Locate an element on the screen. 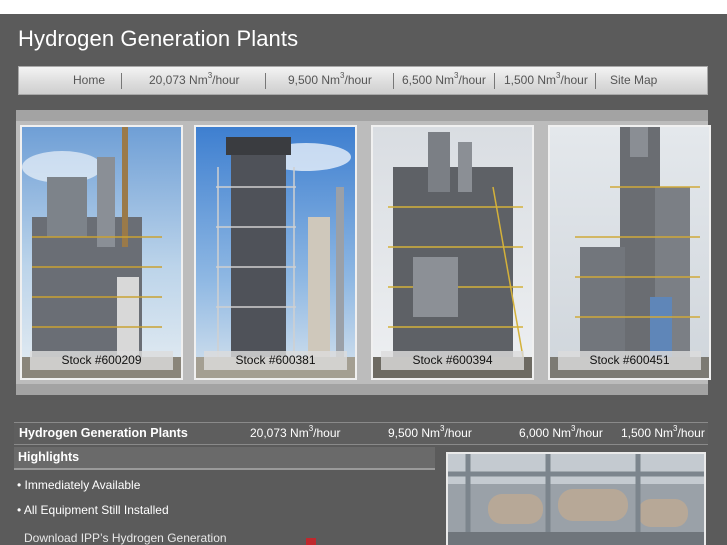  table-col-6000: 6,000 Nm3/hour is located at coordinates (561, 432).